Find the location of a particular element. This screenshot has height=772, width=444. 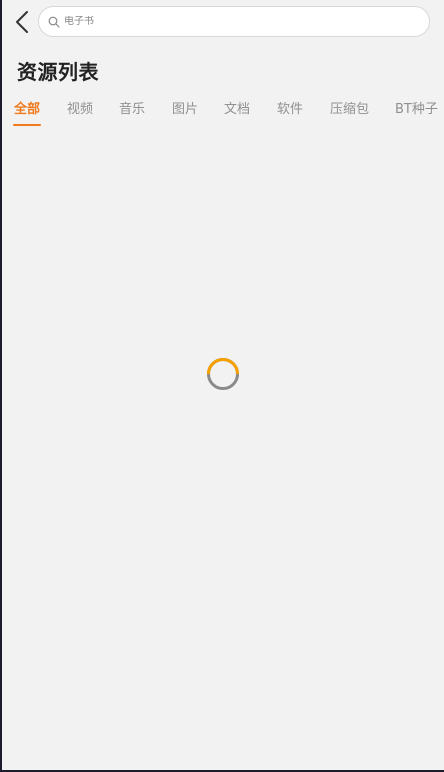

search-bar is located at coordinates (234, 21).